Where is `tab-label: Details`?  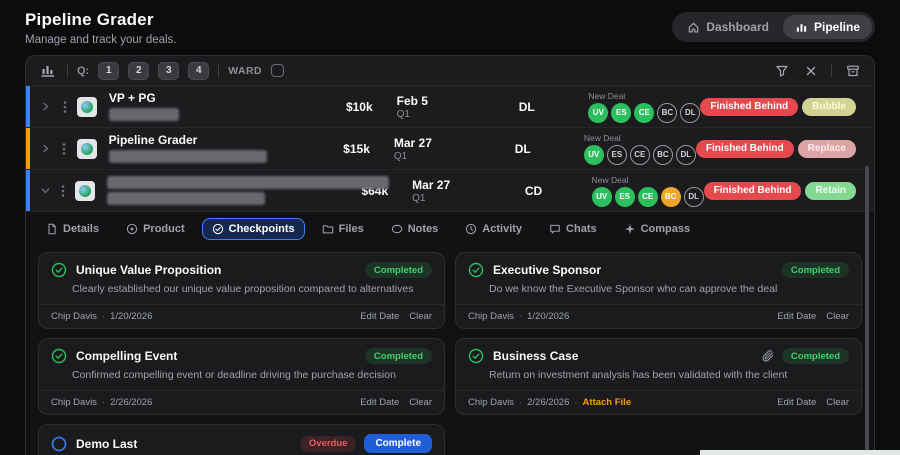
tab-label: Details is located at coordinates (81, 229).